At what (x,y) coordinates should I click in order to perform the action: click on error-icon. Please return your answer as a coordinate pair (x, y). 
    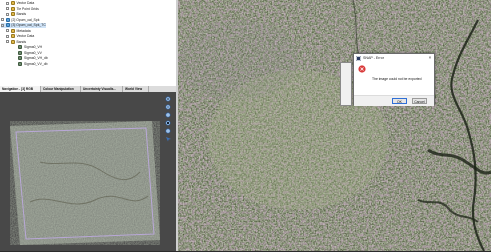
    Looking at the image, I should click on (362, 69).